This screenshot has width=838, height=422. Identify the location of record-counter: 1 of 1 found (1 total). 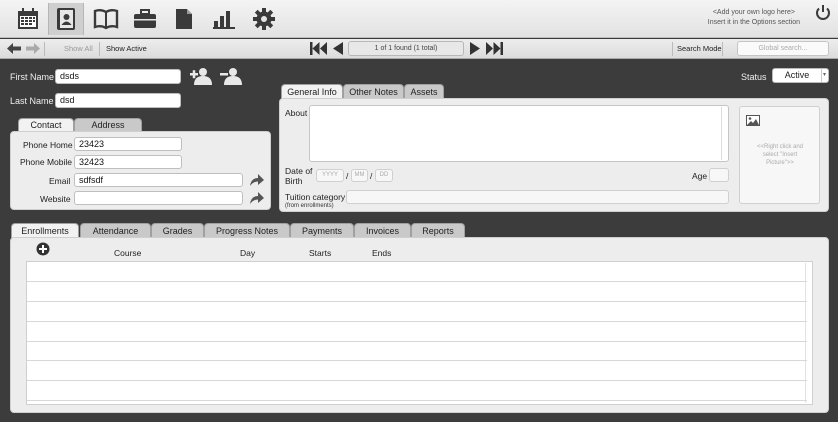
(406, 48).